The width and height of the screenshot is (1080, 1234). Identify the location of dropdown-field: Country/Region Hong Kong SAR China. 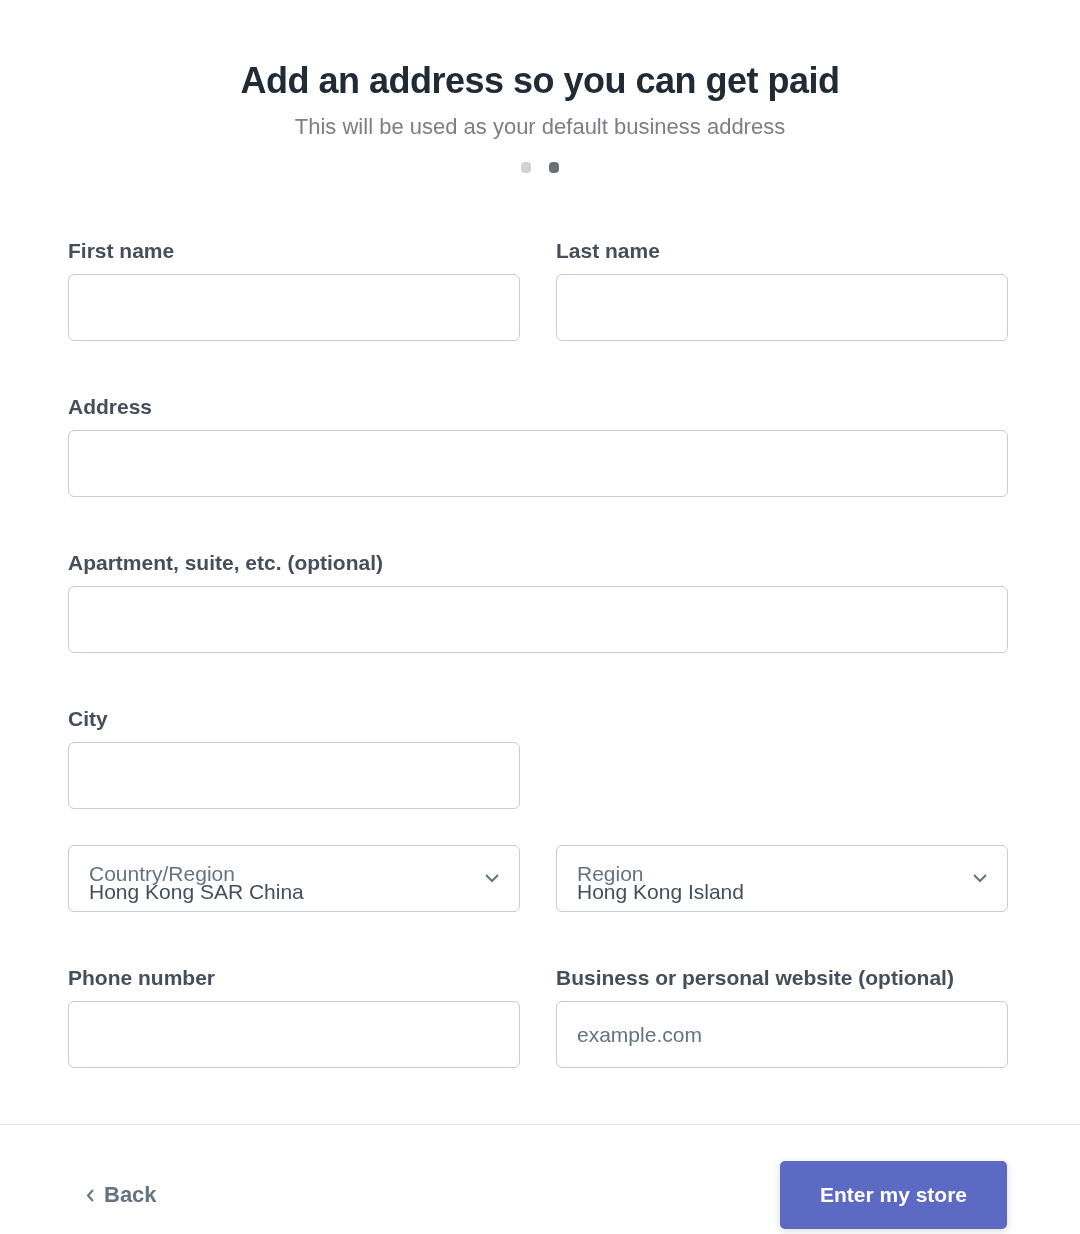
(294, 878).